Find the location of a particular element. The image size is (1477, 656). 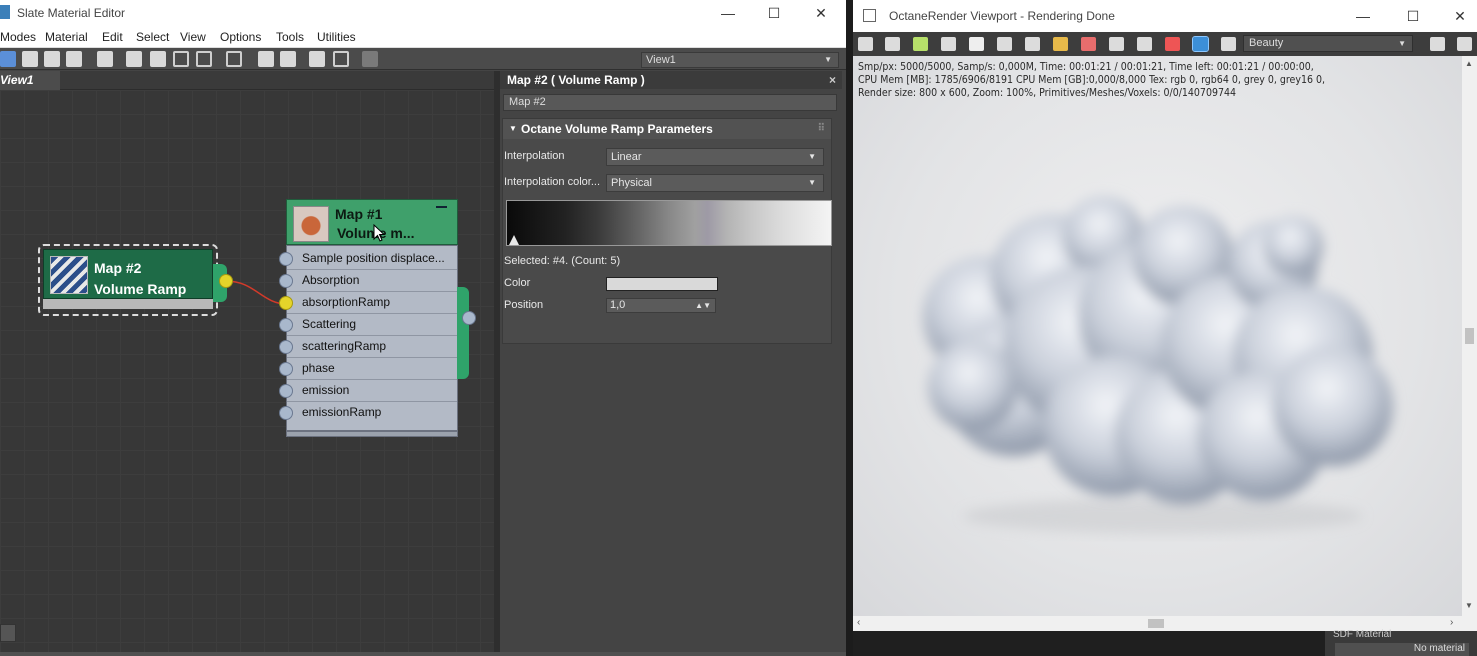

slot-label: Absorption is located at coordinates (331, 280).